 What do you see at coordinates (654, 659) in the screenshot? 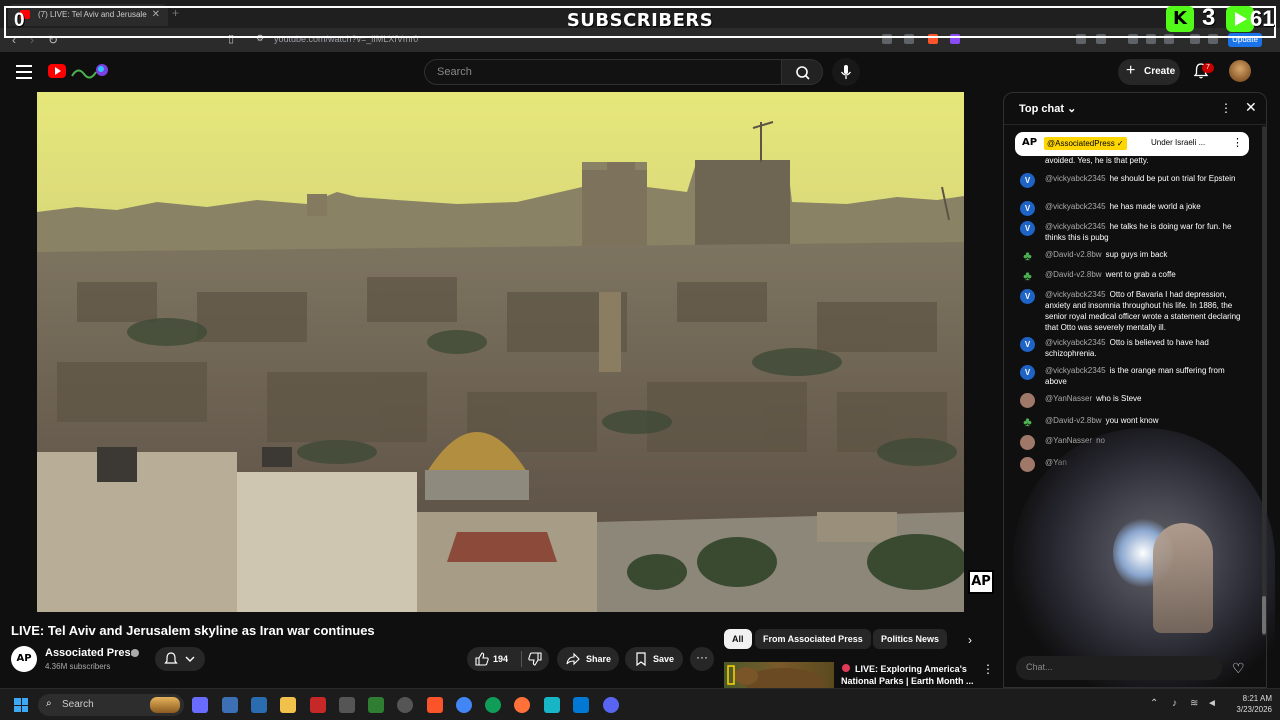
I see `save-button: Save` at bounding box center [654, 659].